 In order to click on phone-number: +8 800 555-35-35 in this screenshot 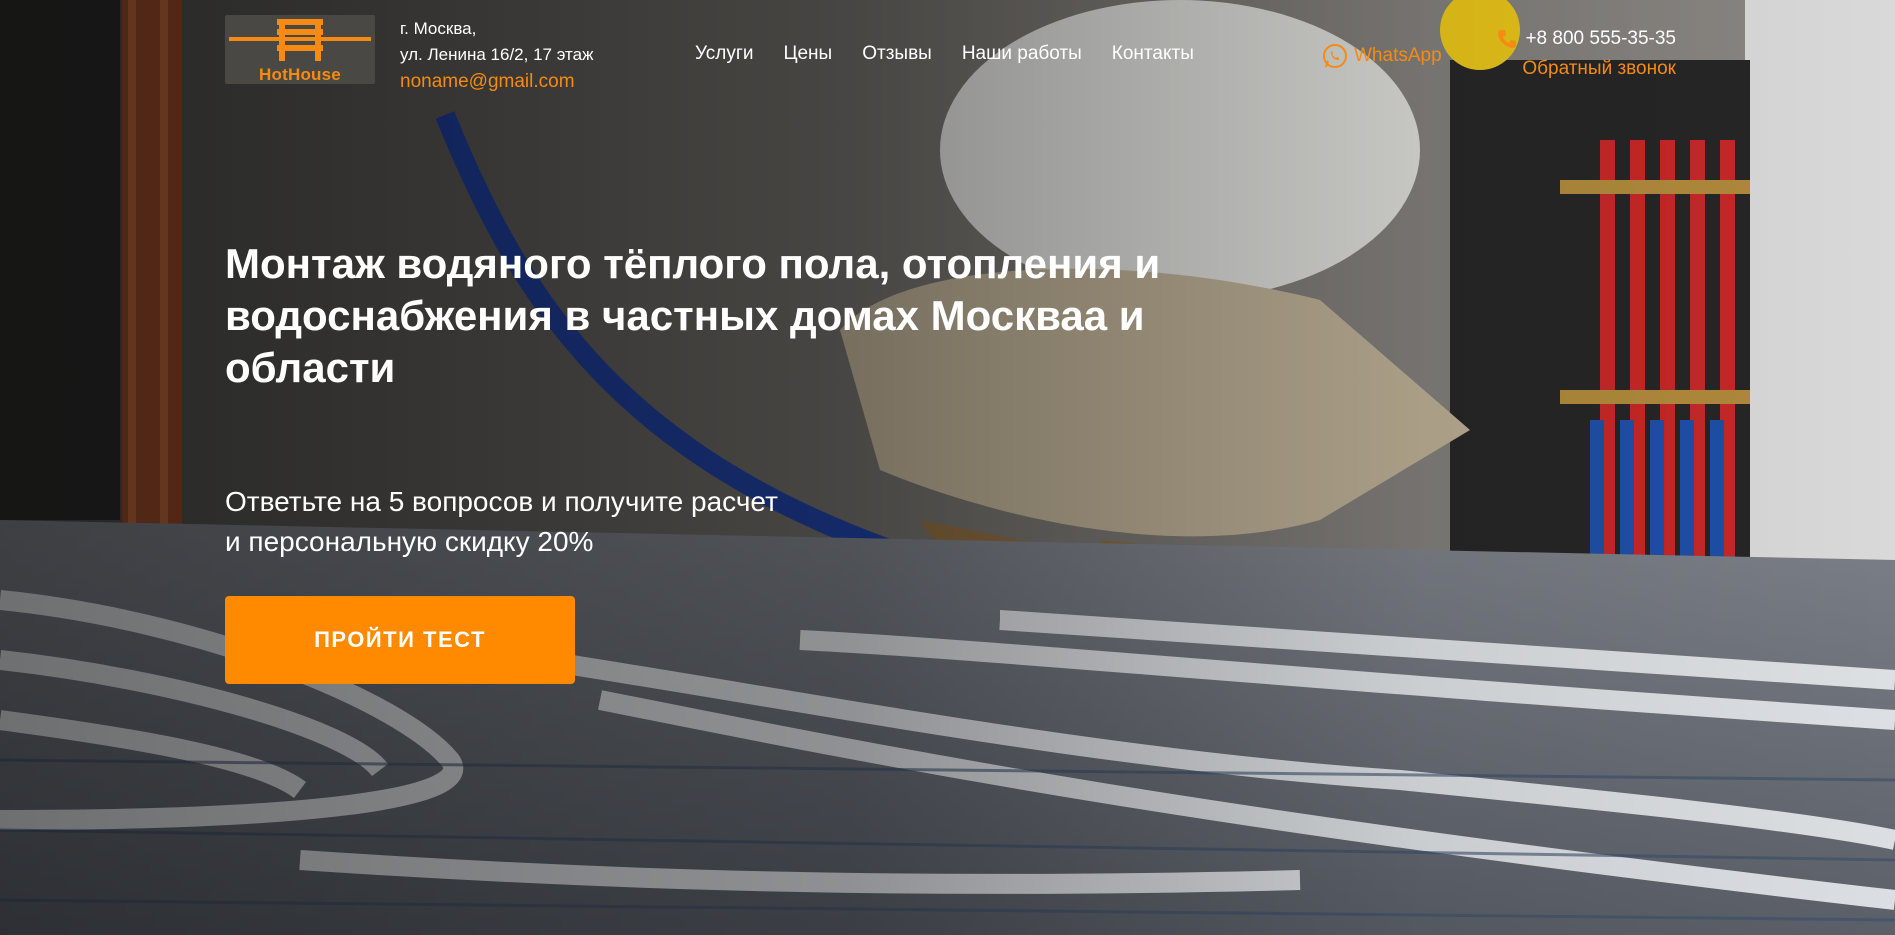, I will do `click(1600, 38)`.